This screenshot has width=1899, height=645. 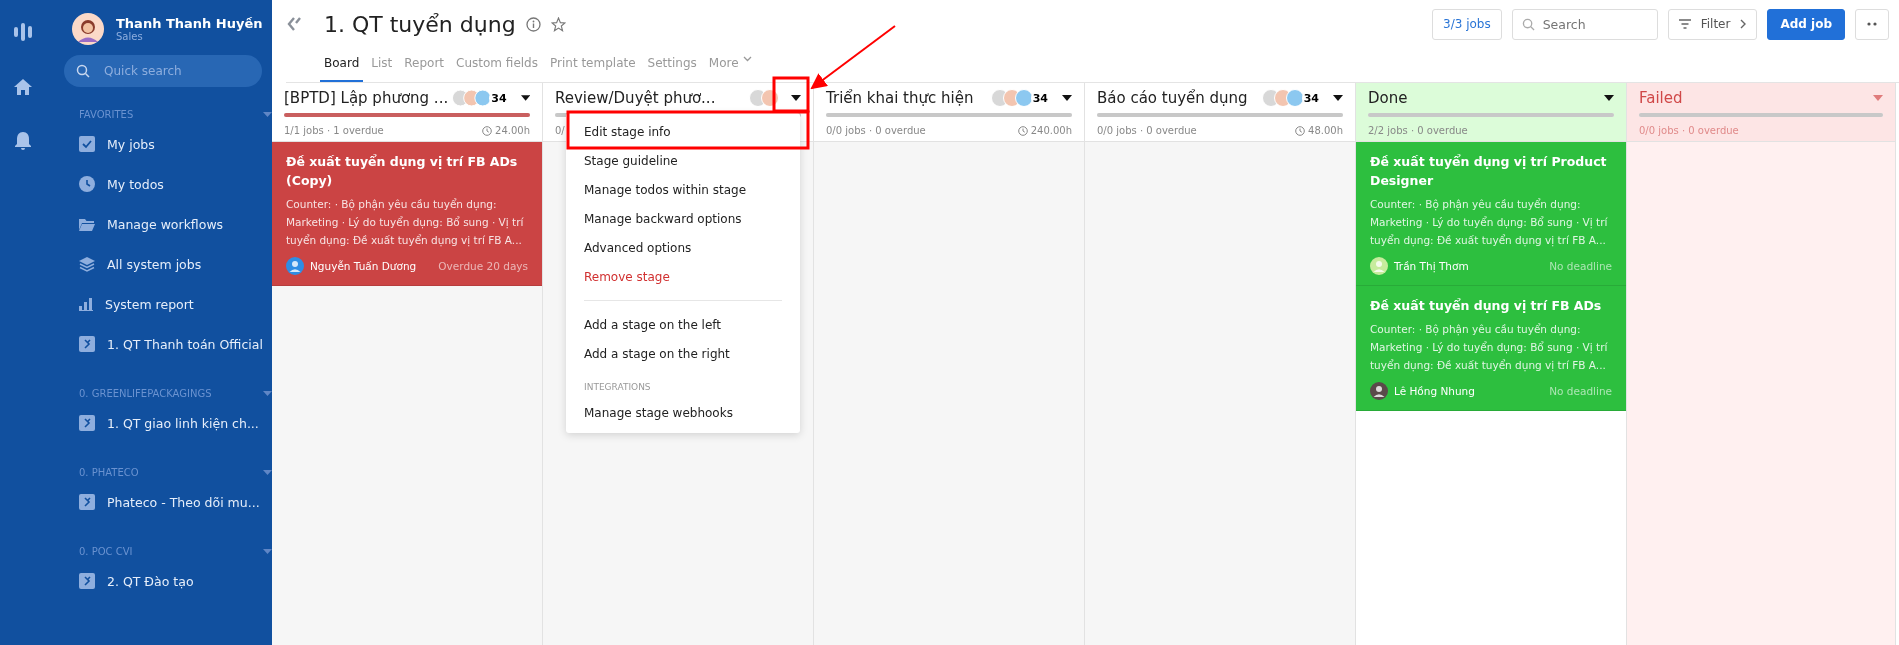 I want to click on stage-title: Failed, so click(x=1661, y=98).